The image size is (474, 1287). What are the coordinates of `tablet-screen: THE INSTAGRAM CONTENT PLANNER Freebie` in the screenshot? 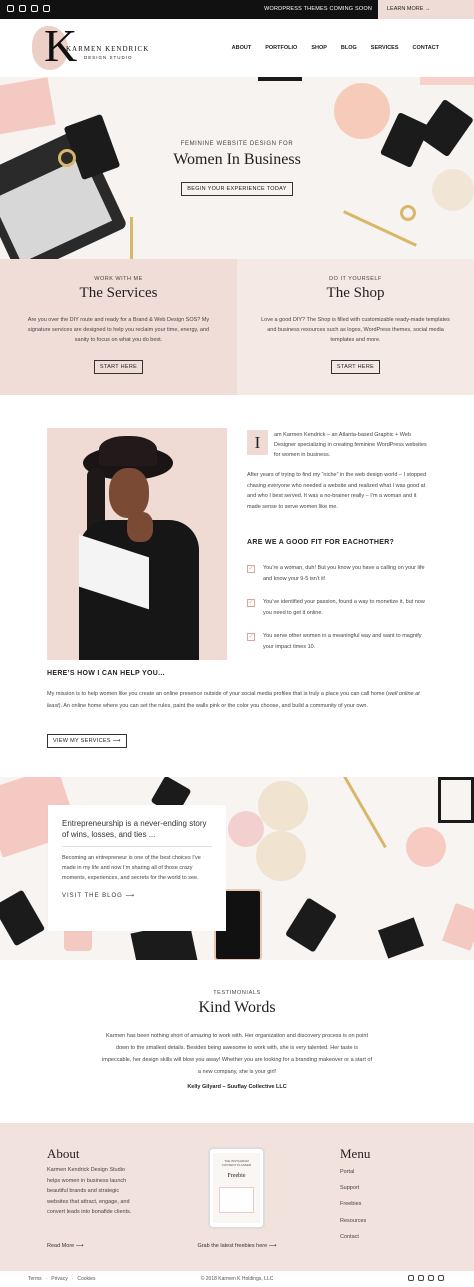 It's located at (236, 1188).